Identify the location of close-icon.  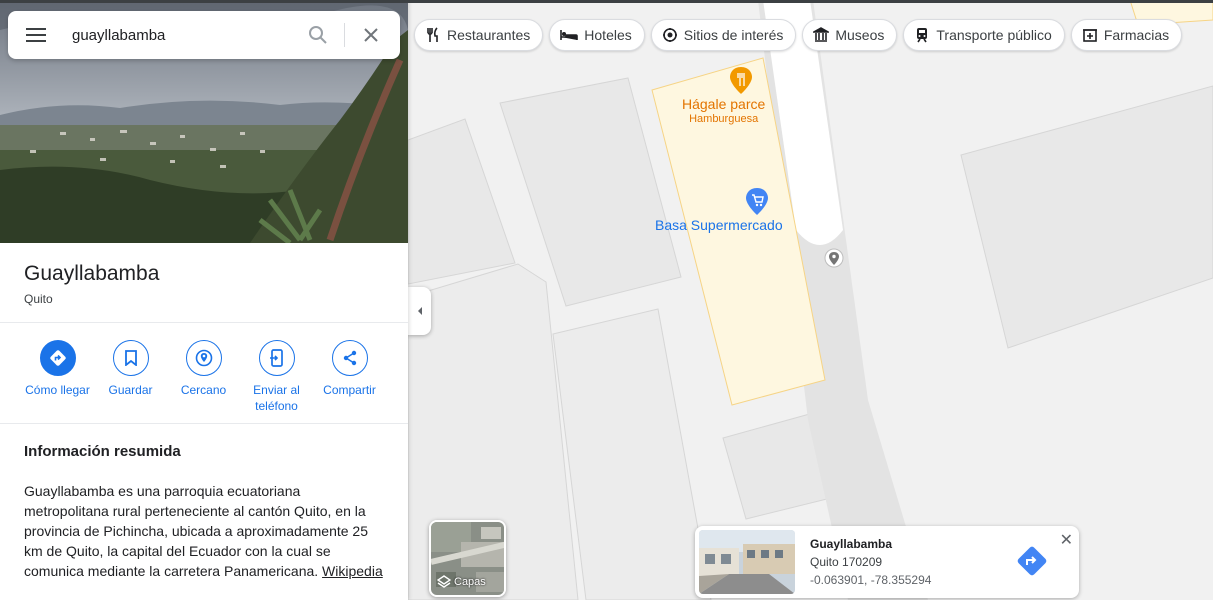
(371, 35).